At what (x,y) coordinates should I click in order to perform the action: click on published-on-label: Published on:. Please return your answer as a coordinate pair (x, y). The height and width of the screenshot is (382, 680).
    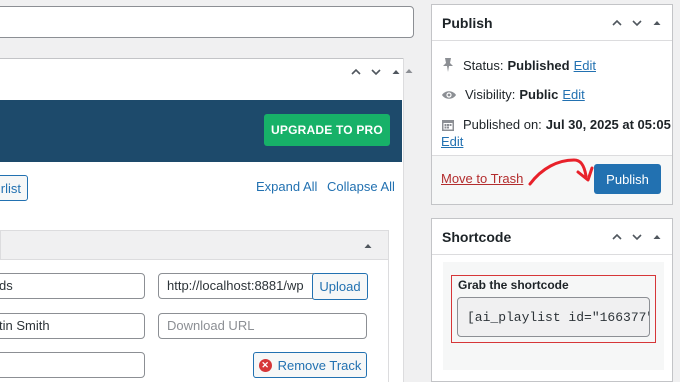
    Looking at the image, I should click on (502, 124).